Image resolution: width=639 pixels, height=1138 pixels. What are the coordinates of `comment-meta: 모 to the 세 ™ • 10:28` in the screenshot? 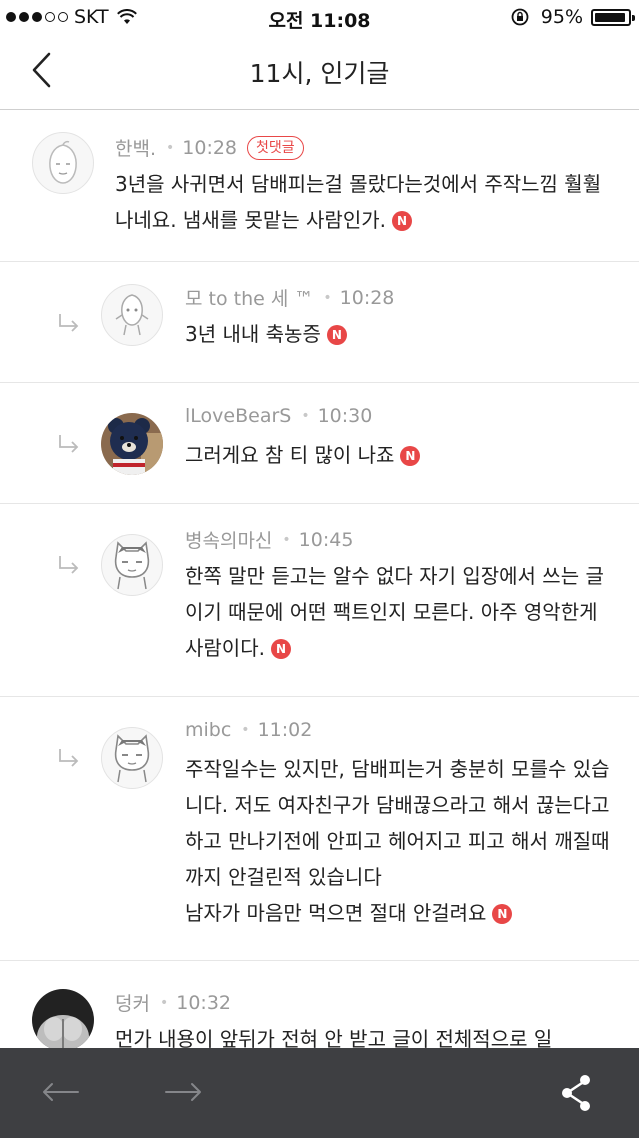 It's located at (289, 297).